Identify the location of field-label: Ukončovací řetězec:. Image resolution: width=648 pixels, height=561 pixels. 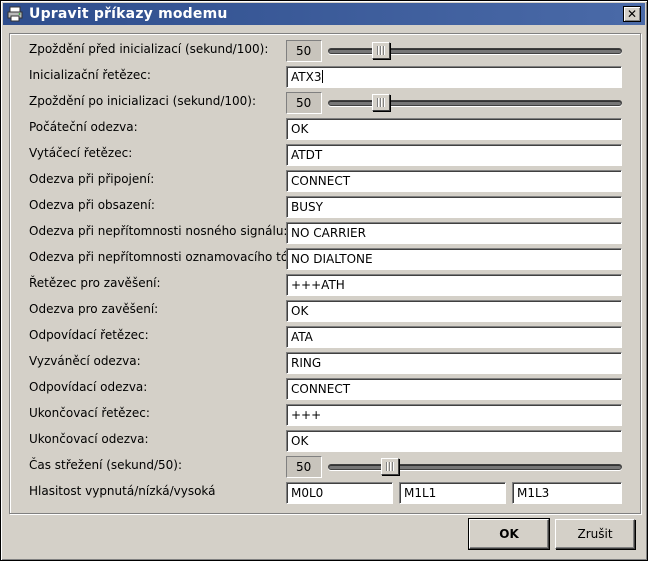
(89, 413).